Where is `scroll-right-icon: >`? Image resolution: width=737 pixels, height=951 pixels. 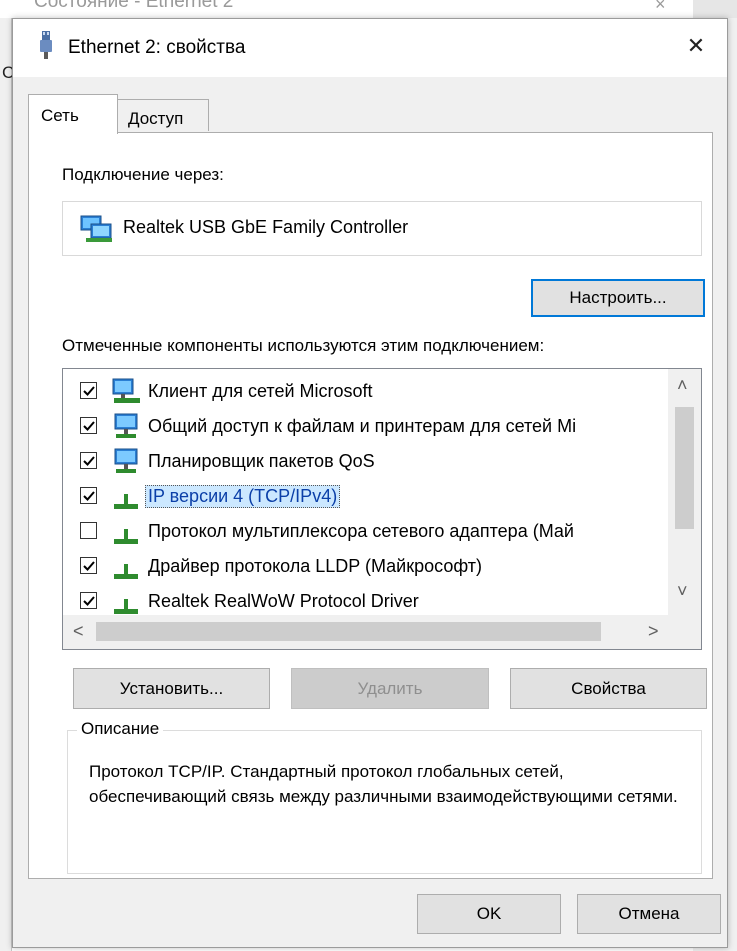
scroll-right-icon: > is located at coordinates (653, 631).